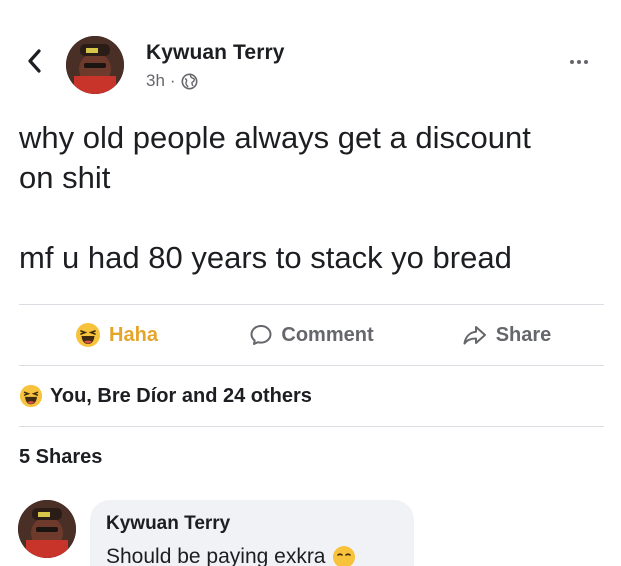 Image resolution: width=621 pixels, height=566 pixels. I want to click on post-text-line: on shit, so click(65, 177).